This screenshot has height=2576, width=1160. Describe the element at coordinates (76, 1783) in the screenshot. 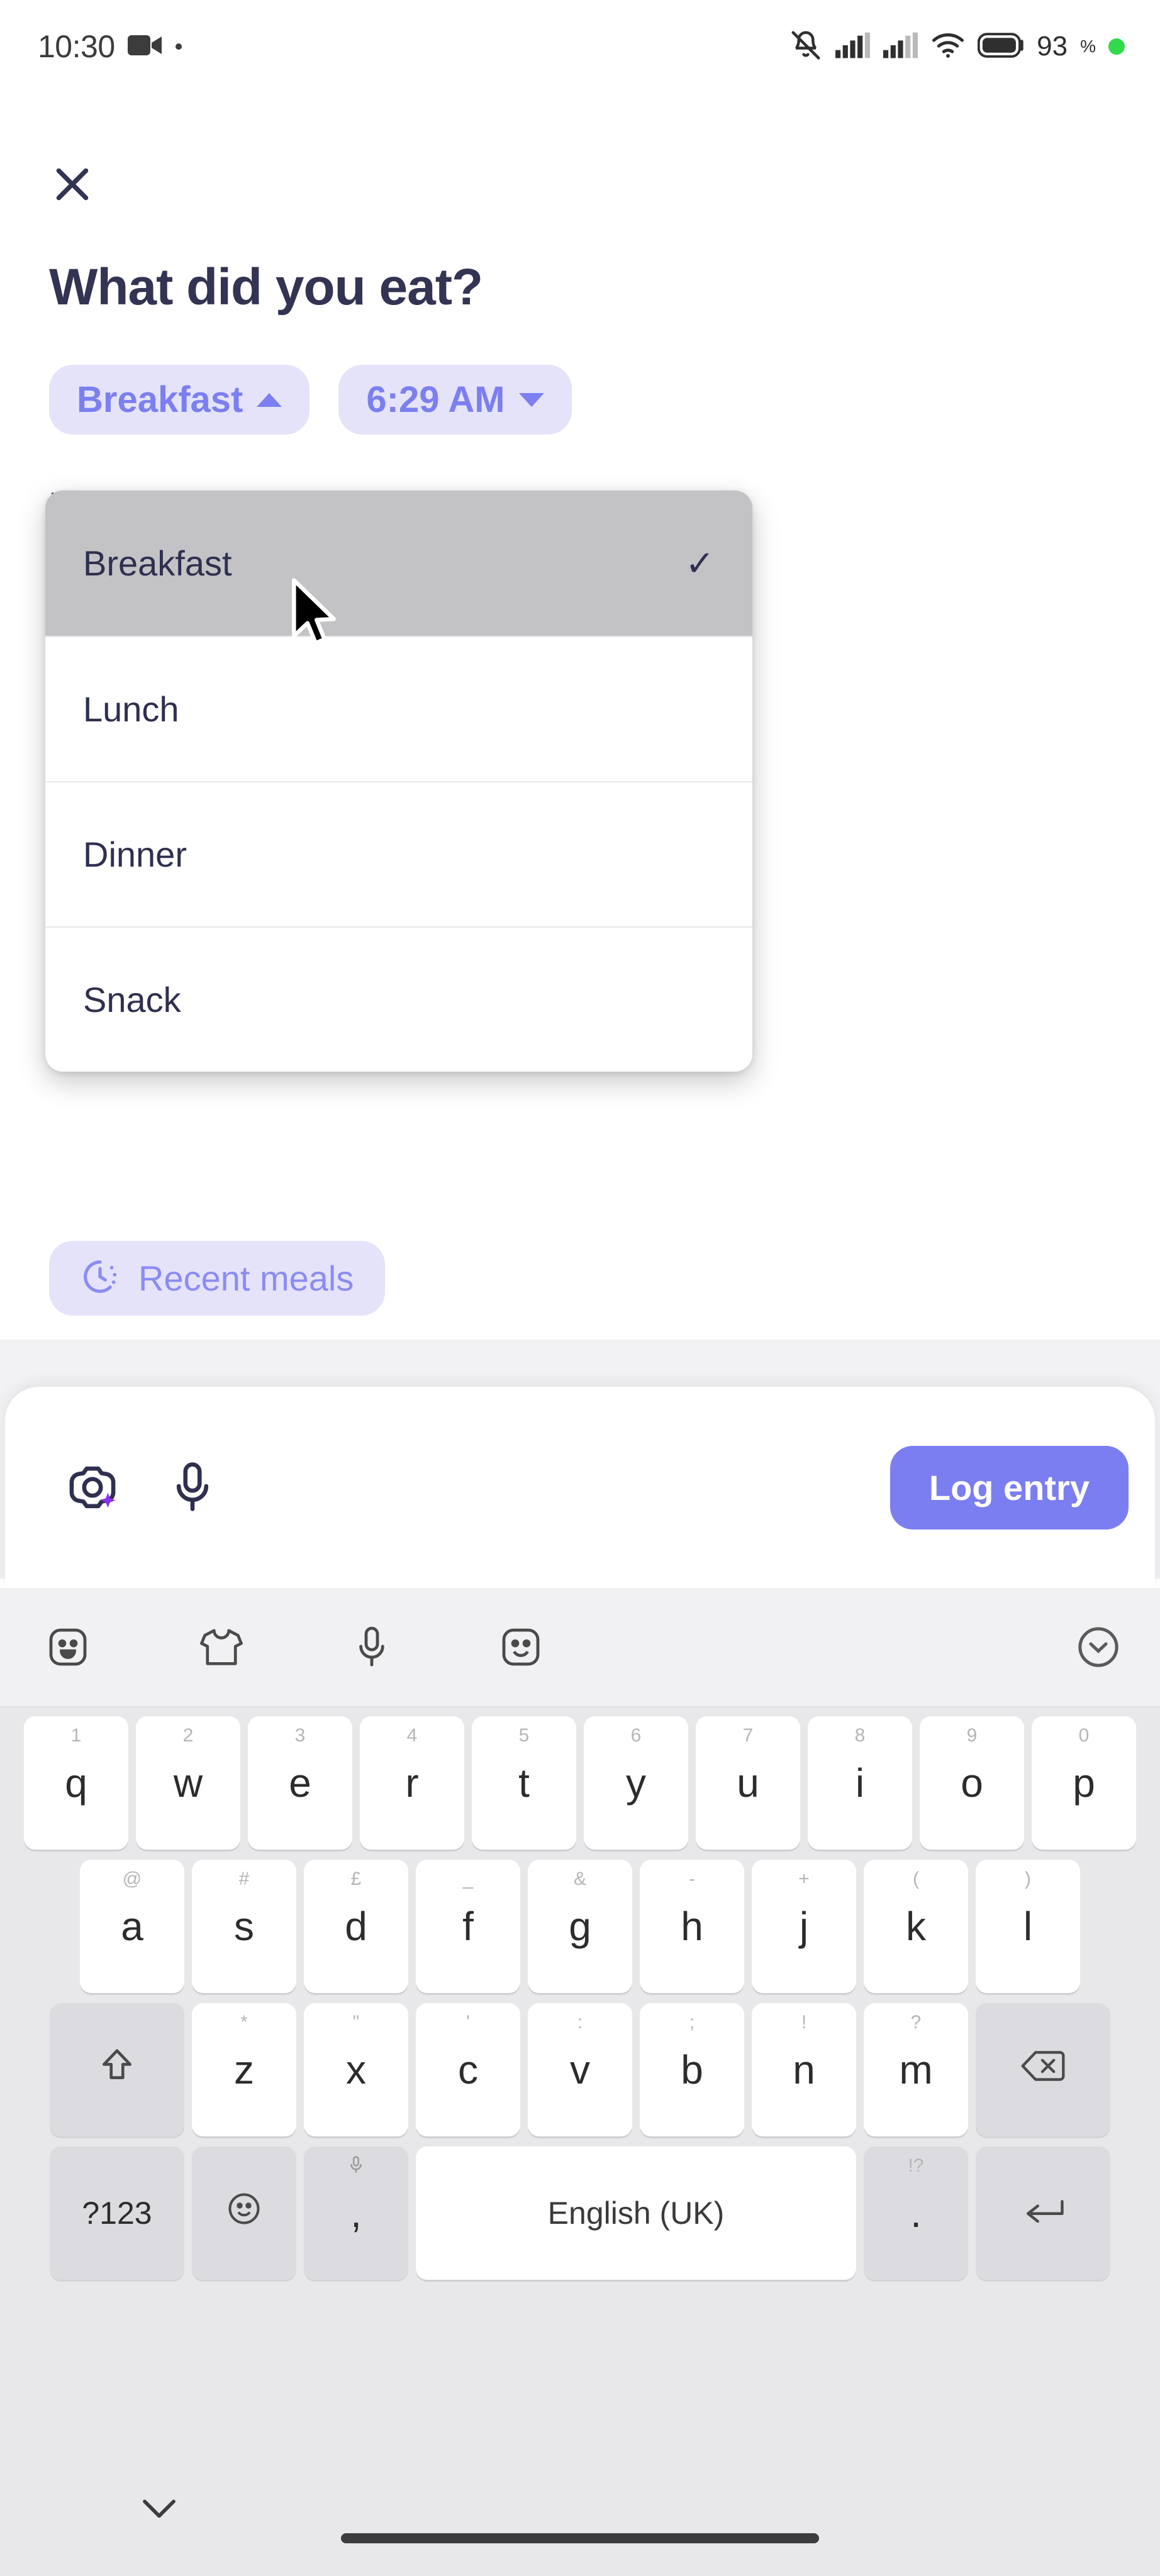

I see `key-q: 1q` at that location.